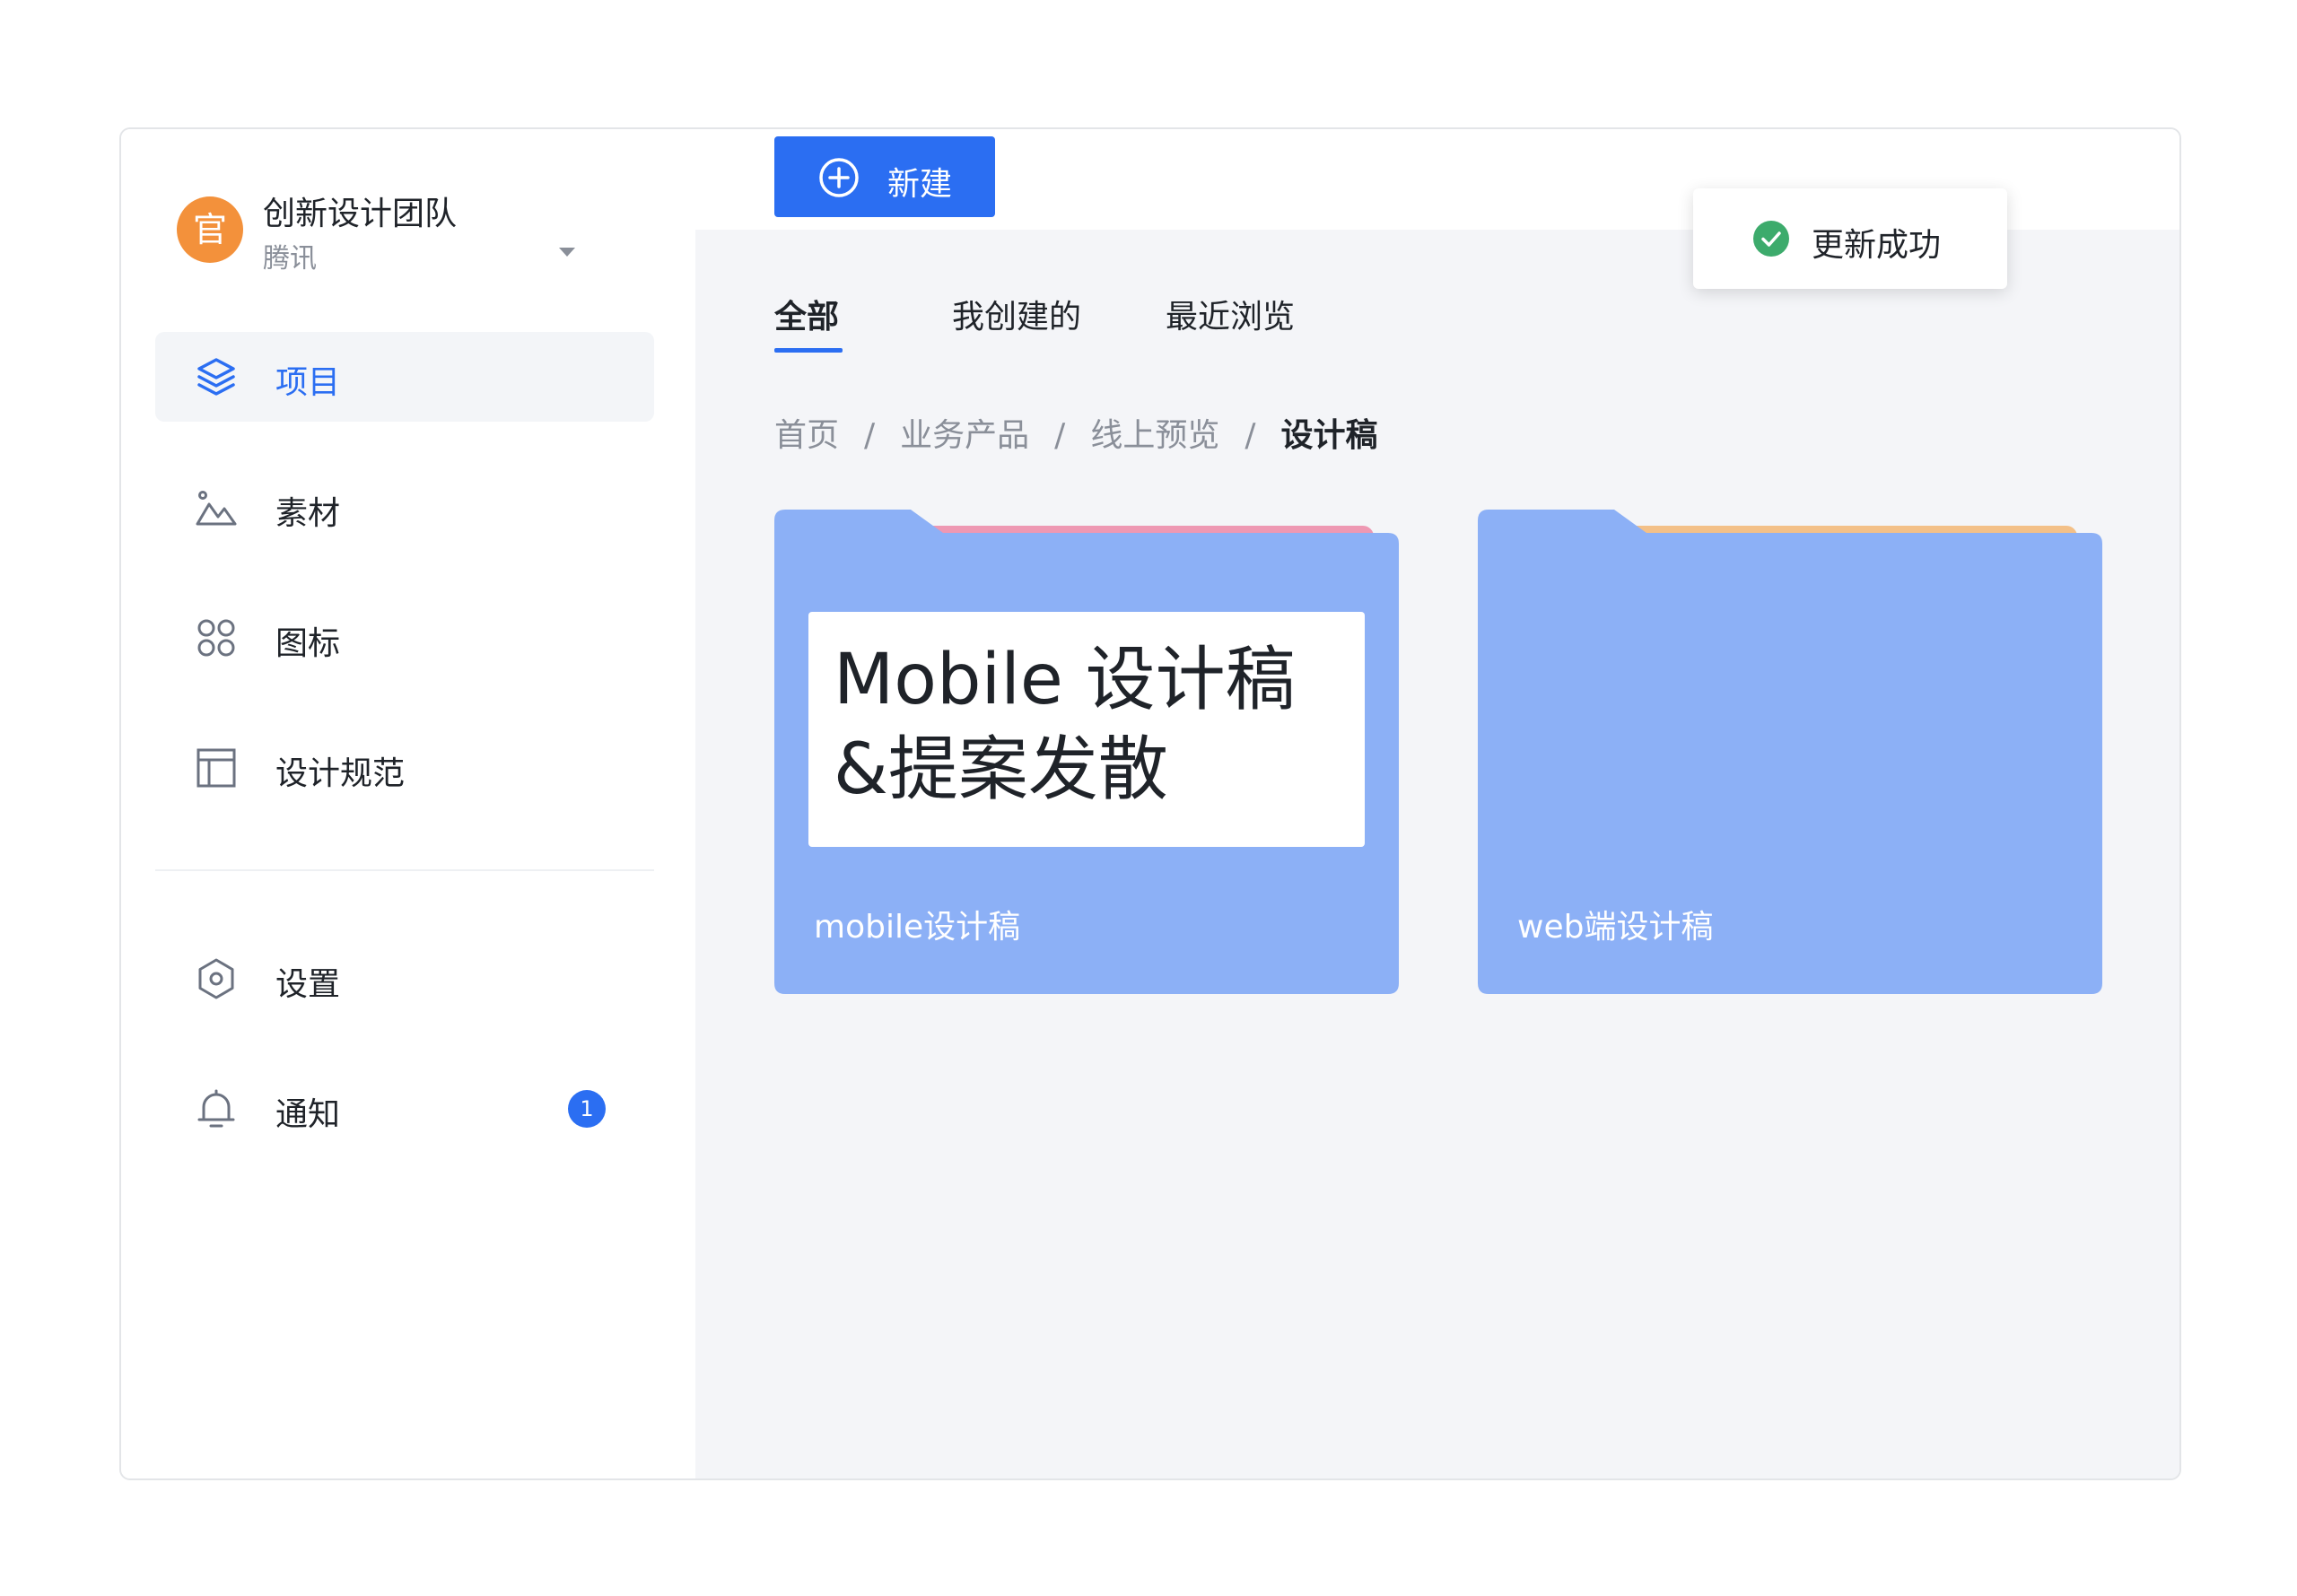 The image size is (2297, 1596). What do you see at coordinates (1154, 432) in the screenshot?
I see `breadcrumb-online-preview: 线上预览` at bounding box center [1154, 432].